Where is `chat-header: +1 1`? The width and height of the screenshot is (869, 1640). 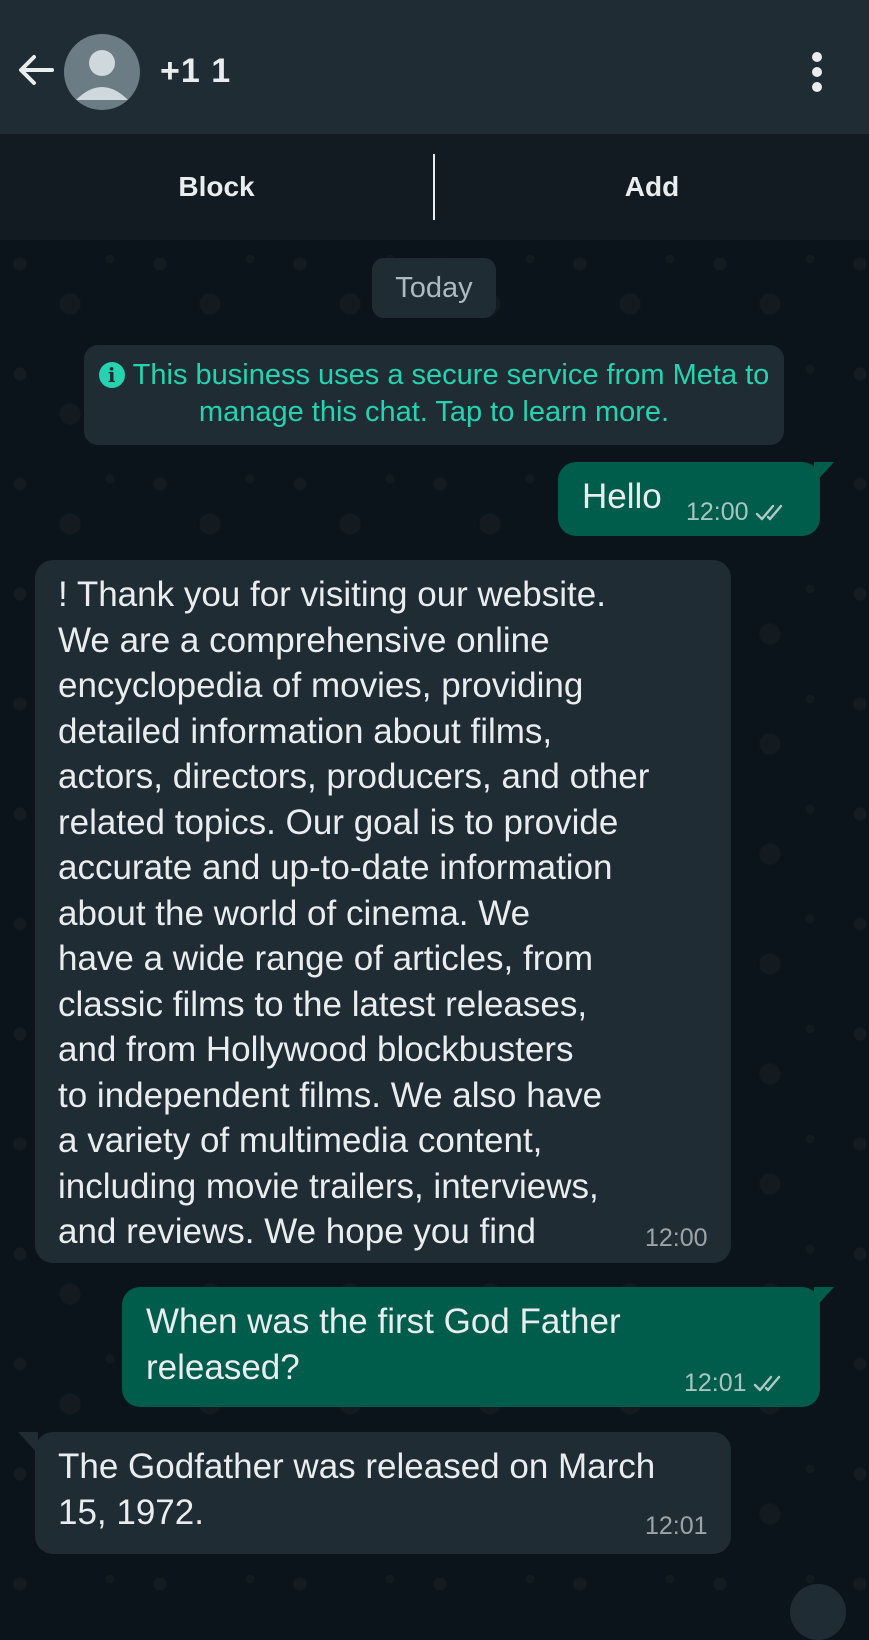
chat-header: +1 1 is located at coordinates (434, 67).